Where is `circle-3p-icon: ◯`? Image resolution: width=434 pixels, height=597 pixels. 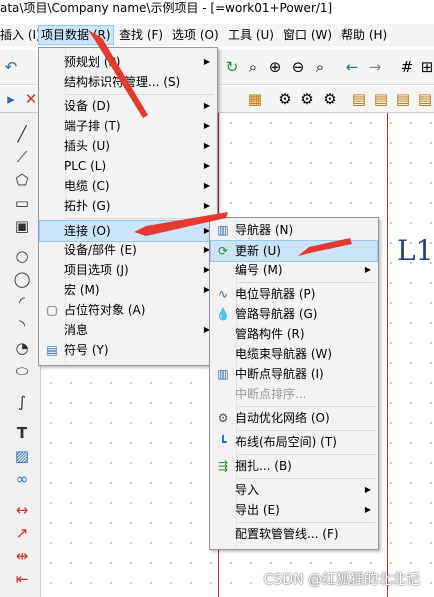
circle-3p-icon: ◯ is located at coordinates (22, 279).